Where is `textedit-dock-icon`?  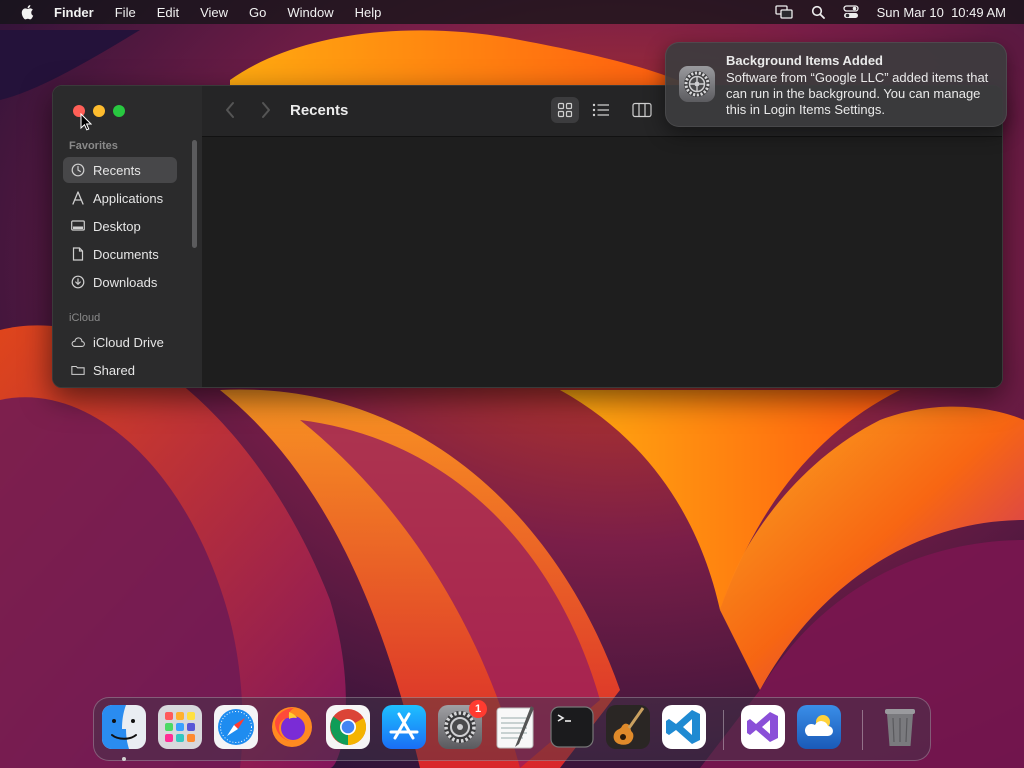 textedit-dock-icon is located at coordinates (516, 727).